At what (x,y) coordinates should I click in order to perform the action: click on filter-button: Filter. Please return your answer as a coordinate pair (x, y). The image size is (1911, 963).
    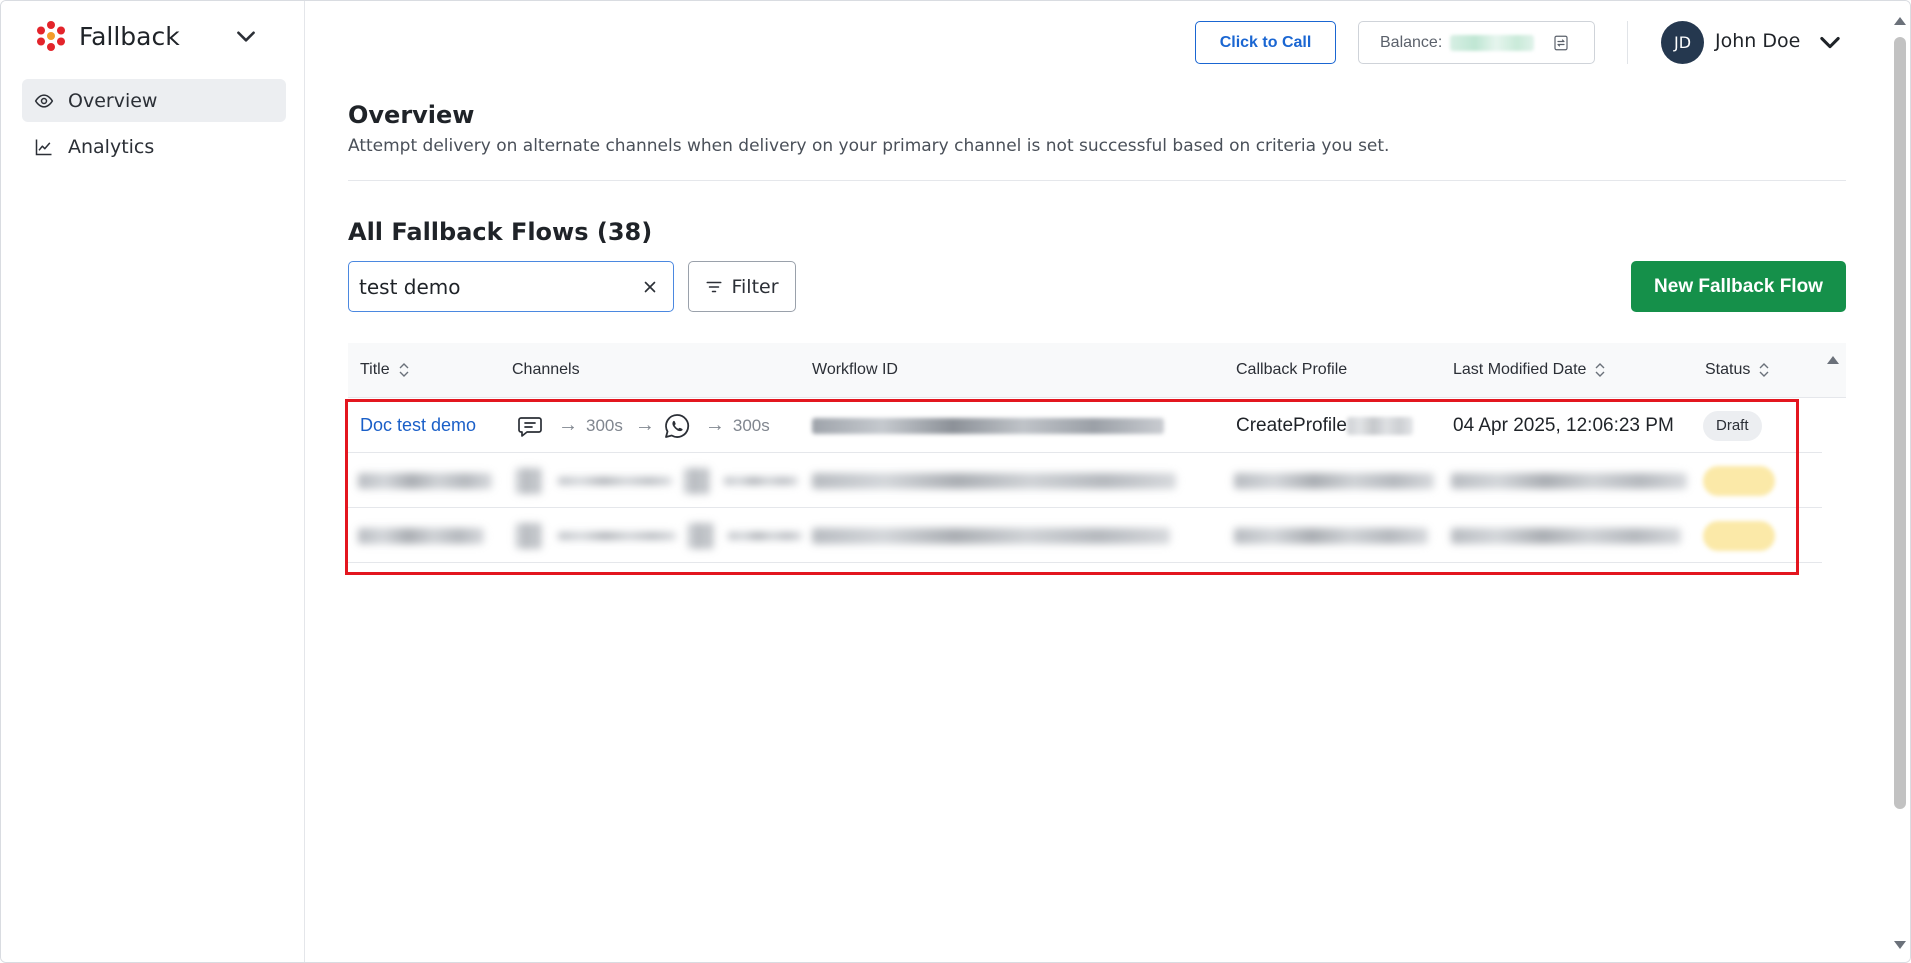
    Looking at the image, I should click on (742, 286).